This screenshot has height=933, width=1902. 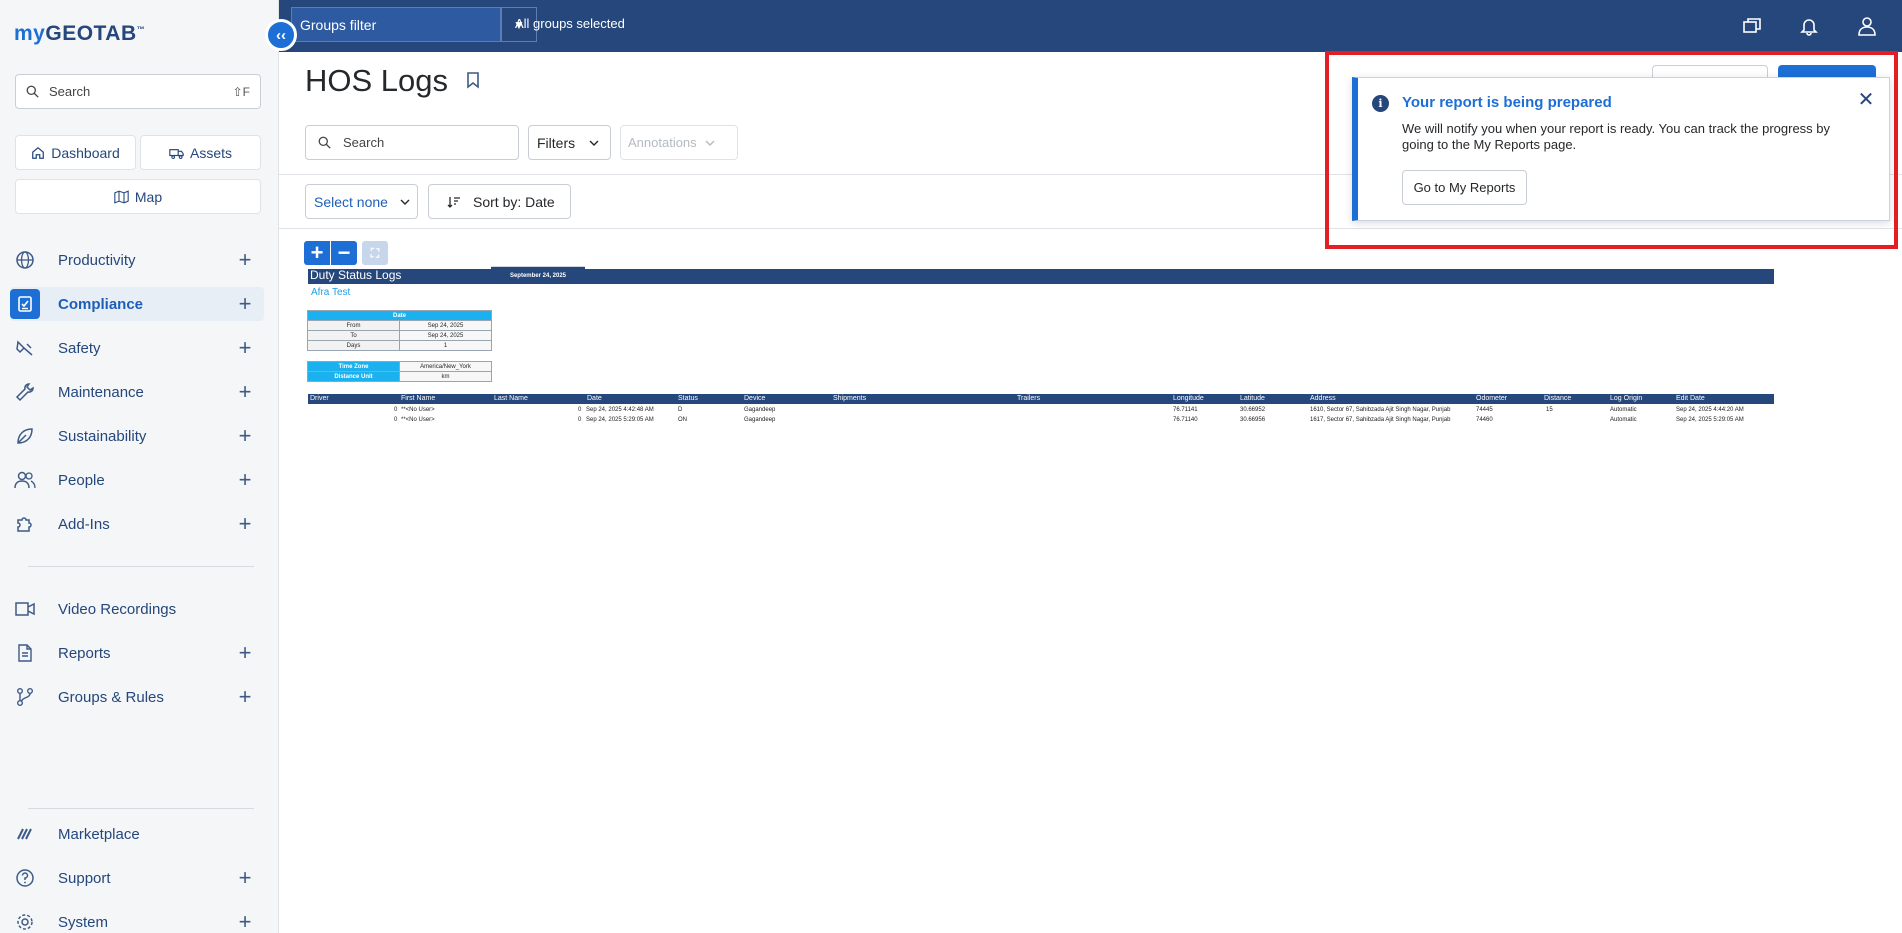 I want to click on column-header: First Name, so click(x=418, y=398).